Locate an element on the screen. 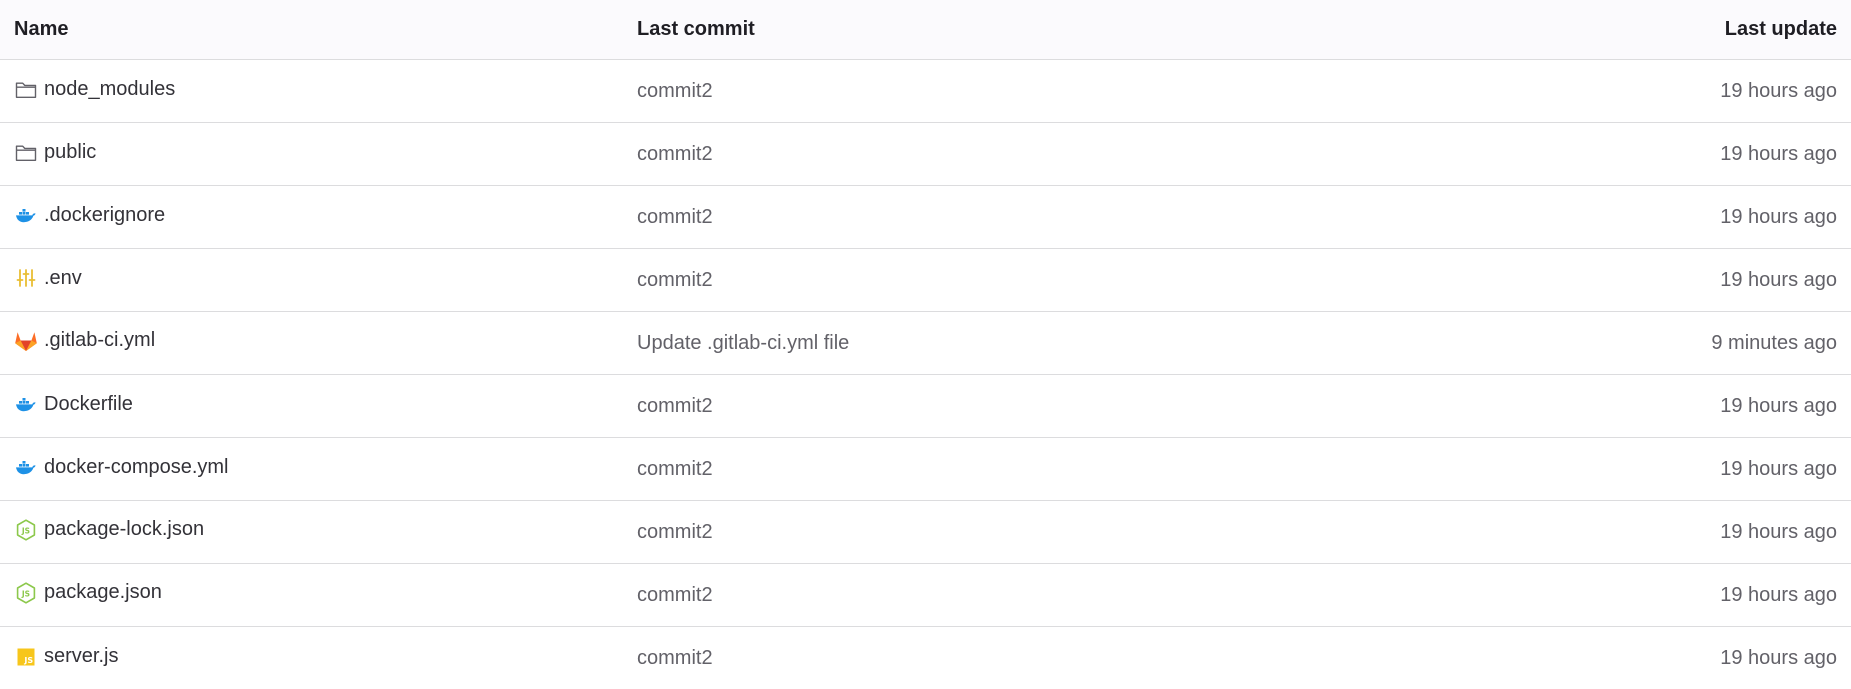  file-link: JS package-lock.json is located at coordinates (109, 530).